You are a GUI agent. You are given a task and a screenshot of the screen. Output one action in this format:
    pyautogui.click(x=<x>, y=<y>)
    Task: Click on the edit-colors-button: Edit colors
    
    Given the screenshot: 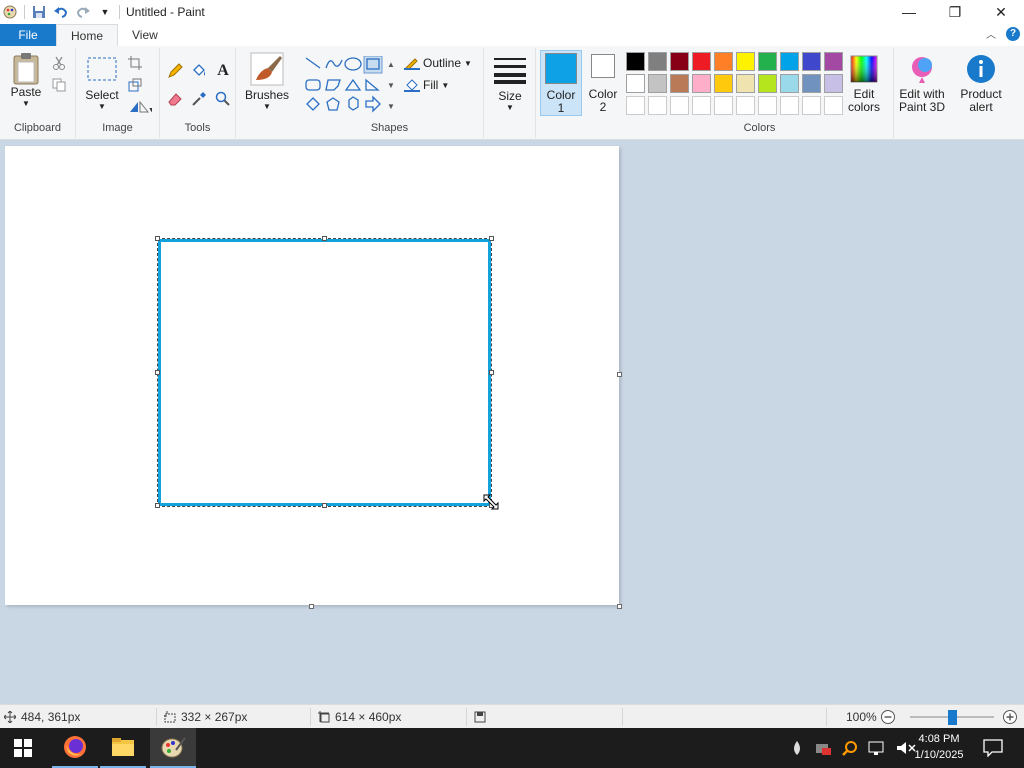 What is the action you would take?
    pyautogui.click(x=864, y=84)
    